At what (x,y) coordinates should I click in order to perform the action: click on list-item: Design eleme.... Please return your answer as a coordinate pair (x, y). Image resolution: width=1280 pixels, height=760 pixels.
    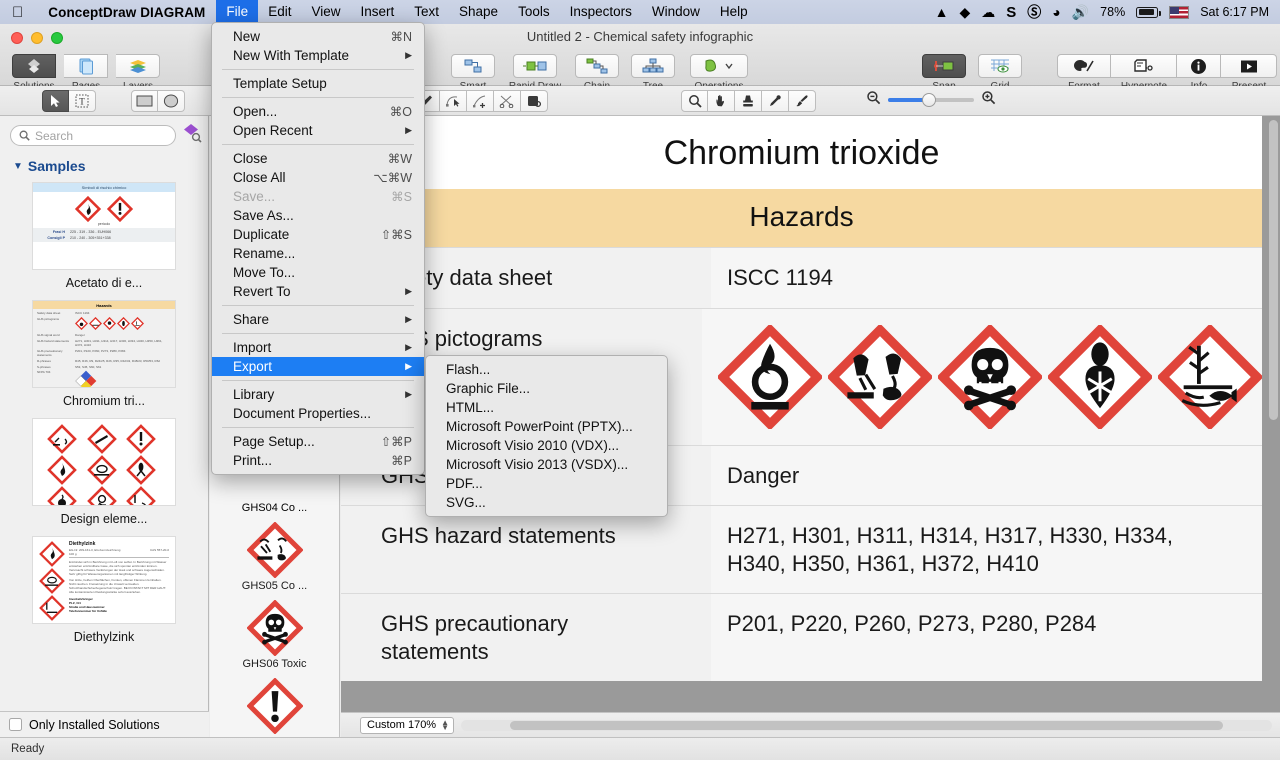
    Looking at the image, I should click on (104, 472).